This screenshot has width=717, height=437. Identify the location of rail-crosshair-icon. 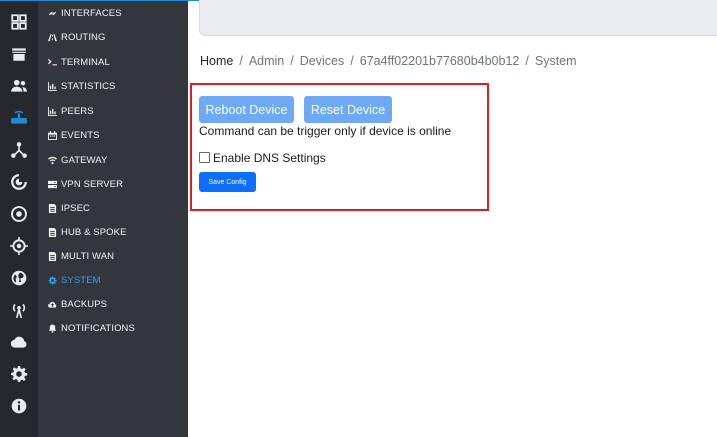
(19, 246).